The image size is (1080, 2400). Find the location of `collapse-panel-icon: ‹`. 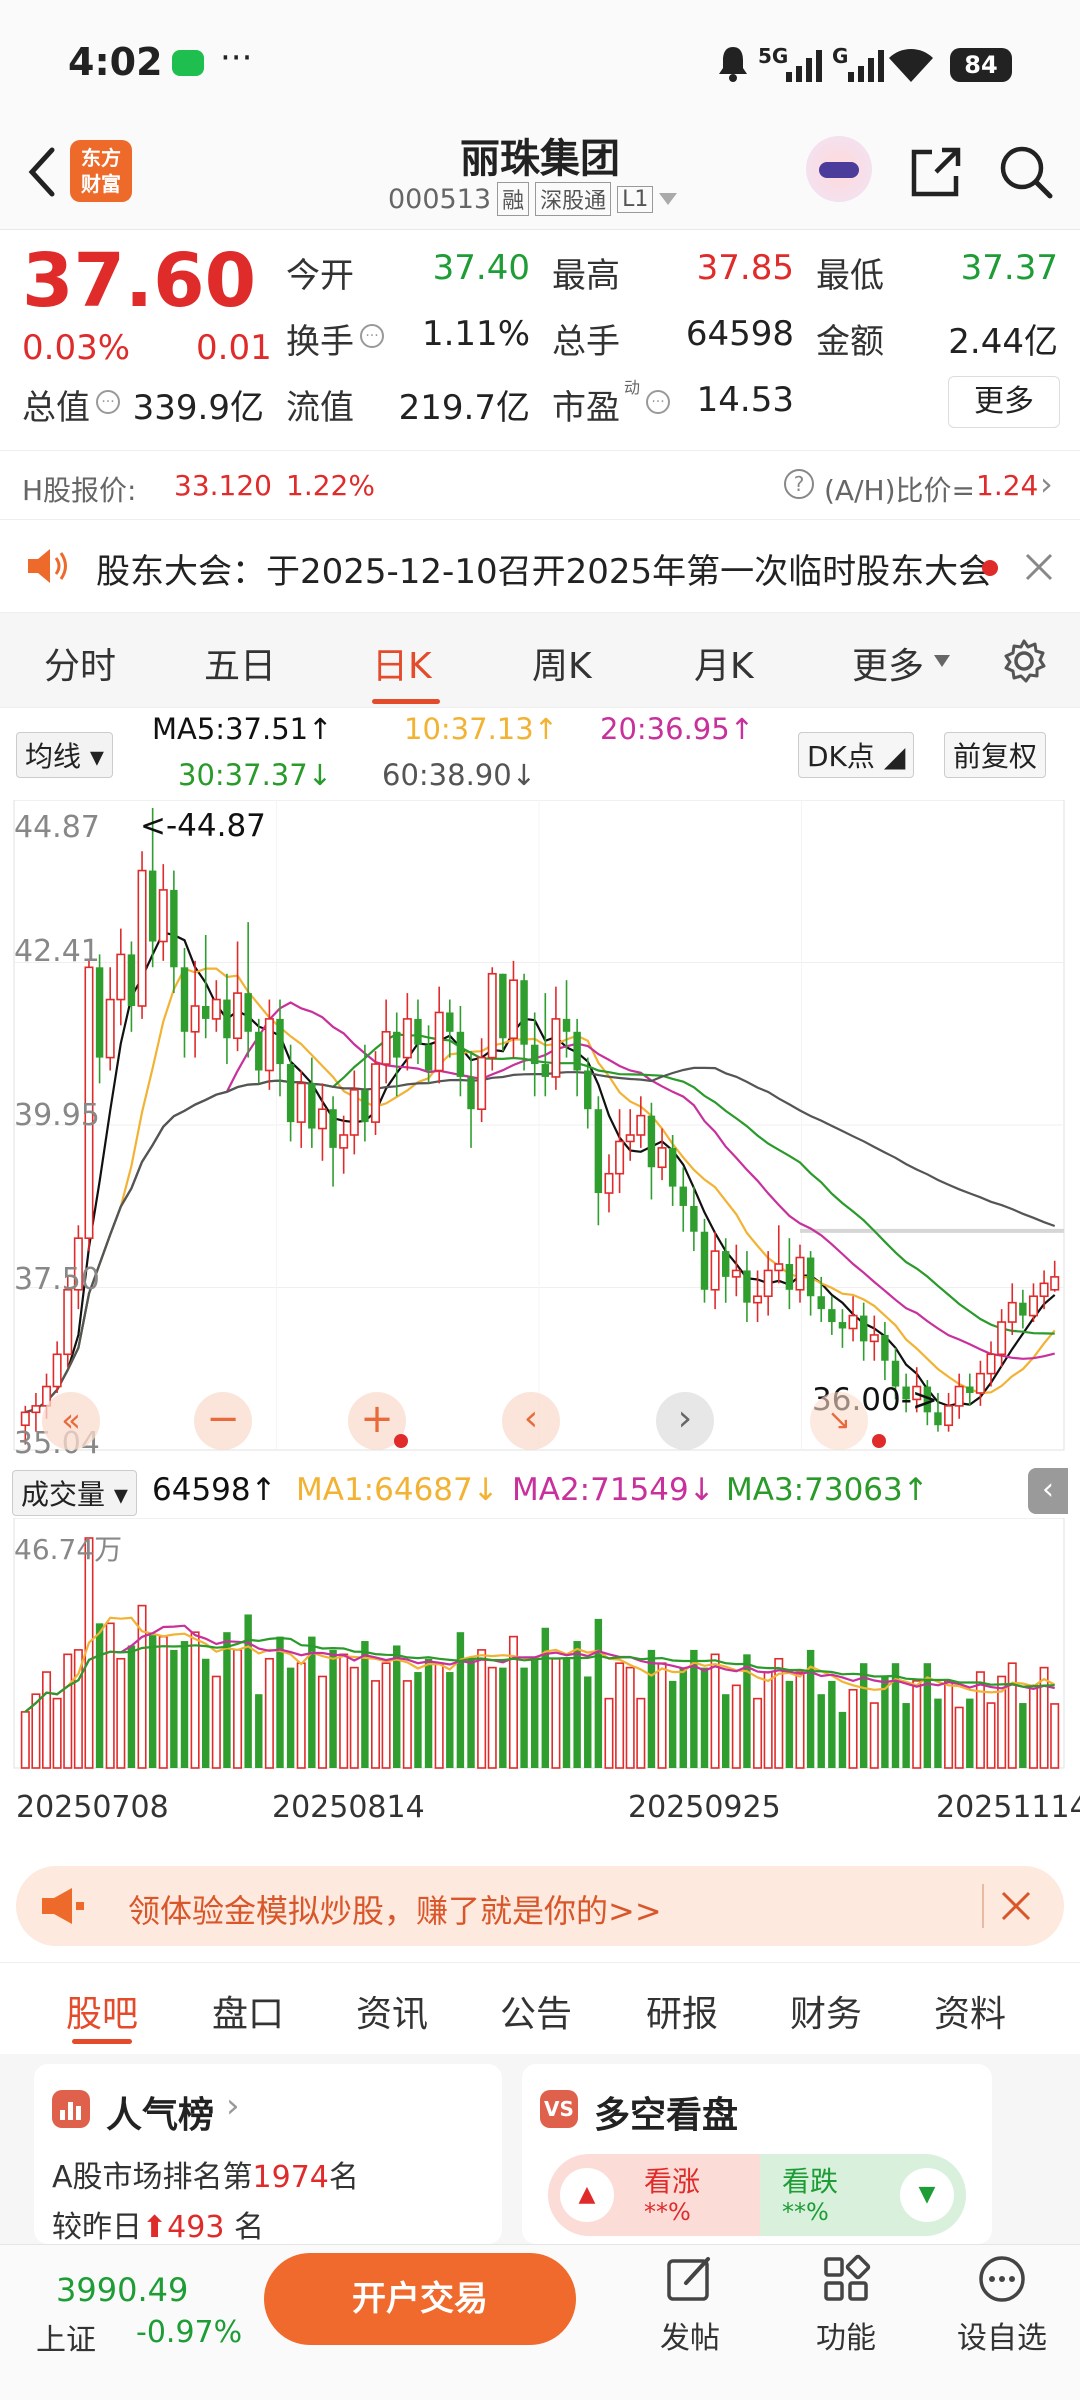

collapse-panel-icon: ‹ is located at coordinates (1048, 1491).